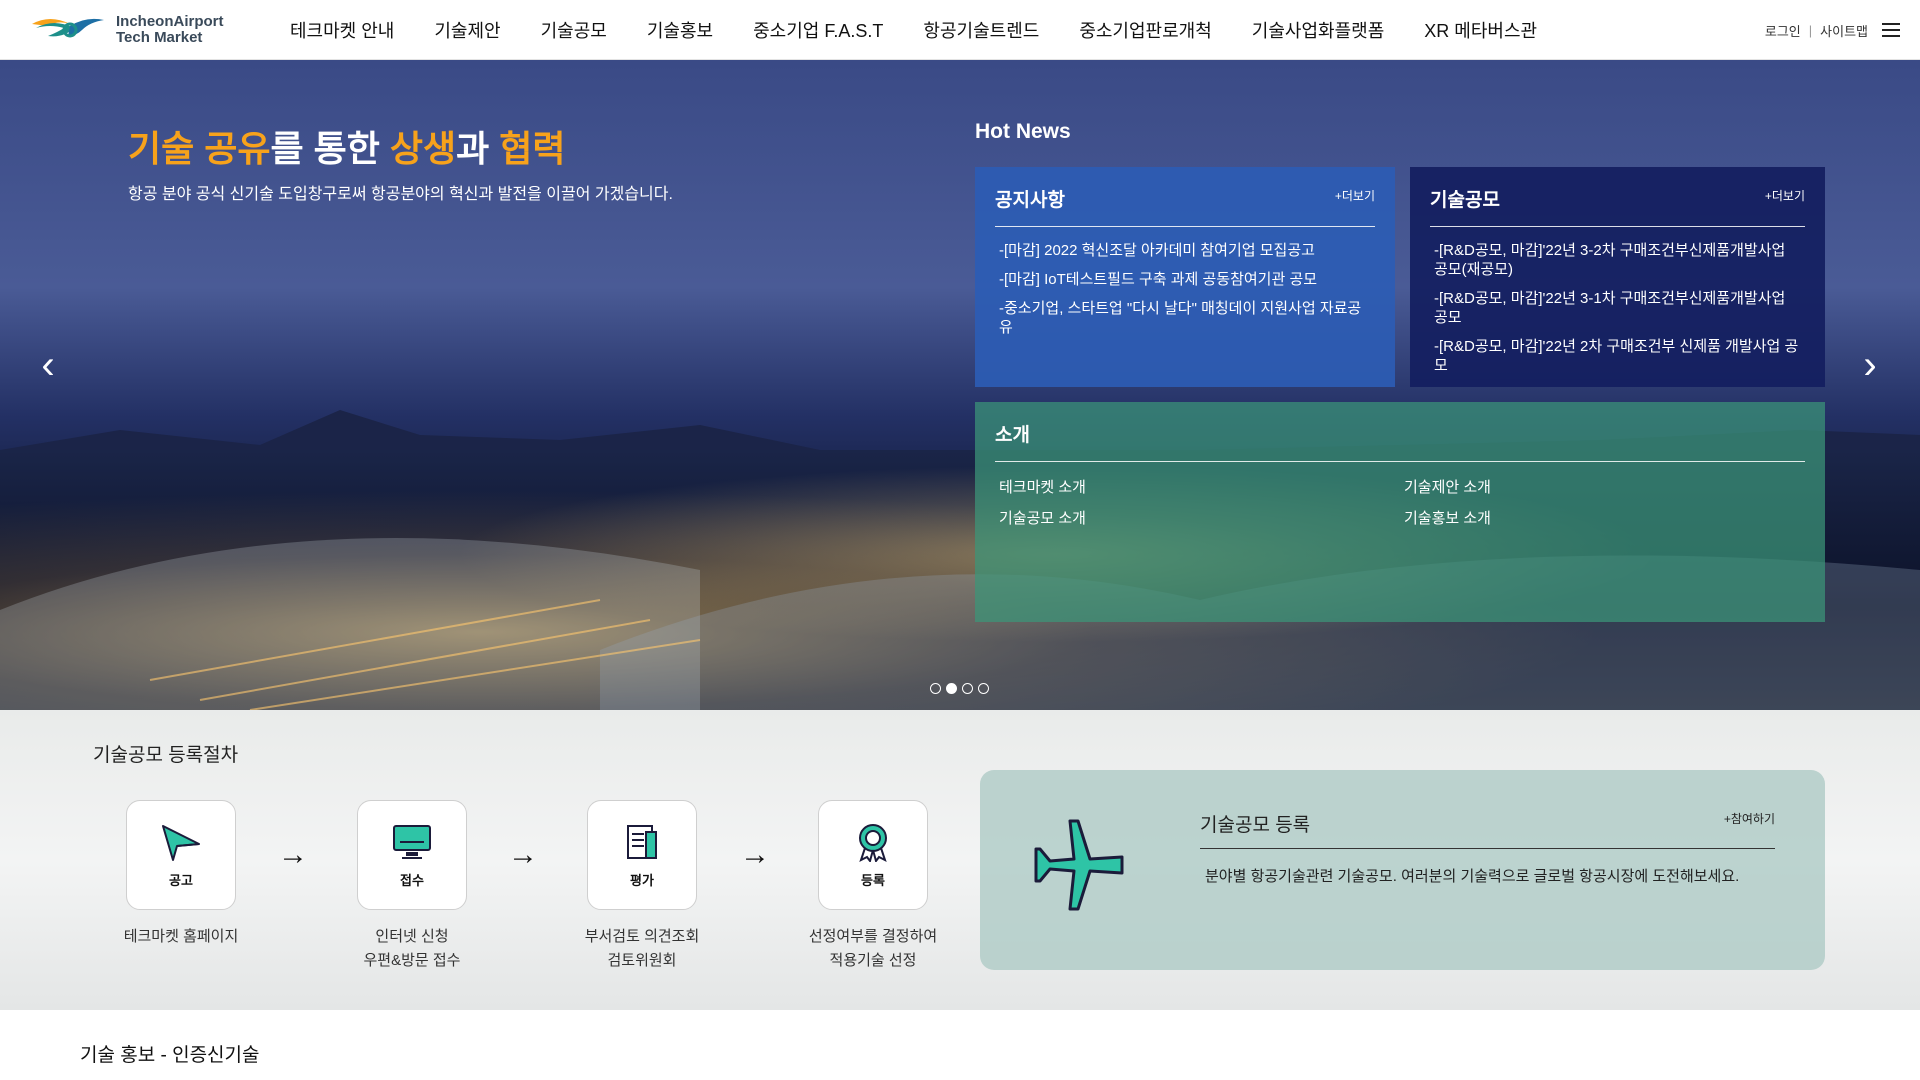  Describe the element at coordinates (170, 1055) in the screenshot. I see `section-title: 기술 홍보 - 인증신기술` at that location.